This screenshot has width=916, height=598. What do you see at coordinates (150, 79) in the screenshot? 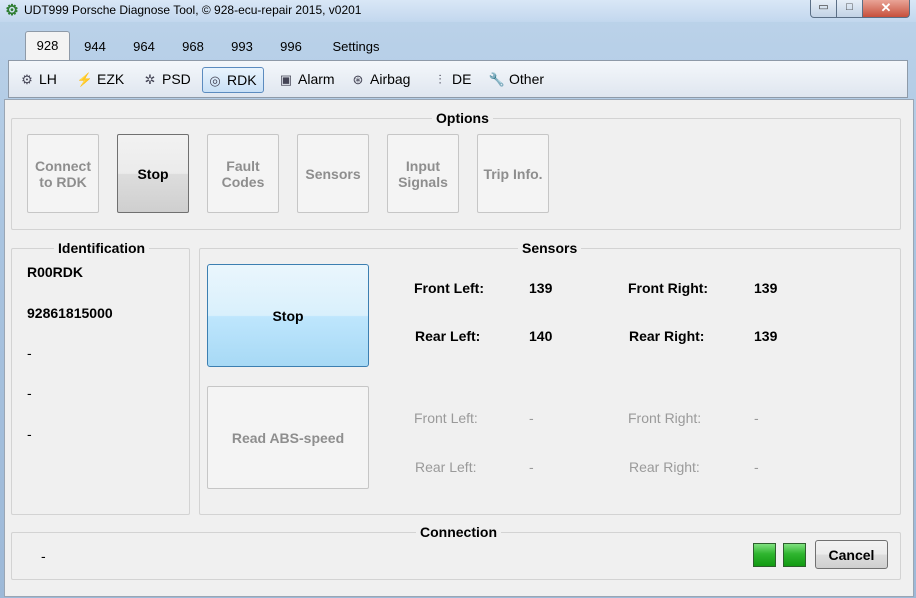
I see `gears-icon: ✲` at bounding box center [150, 79].